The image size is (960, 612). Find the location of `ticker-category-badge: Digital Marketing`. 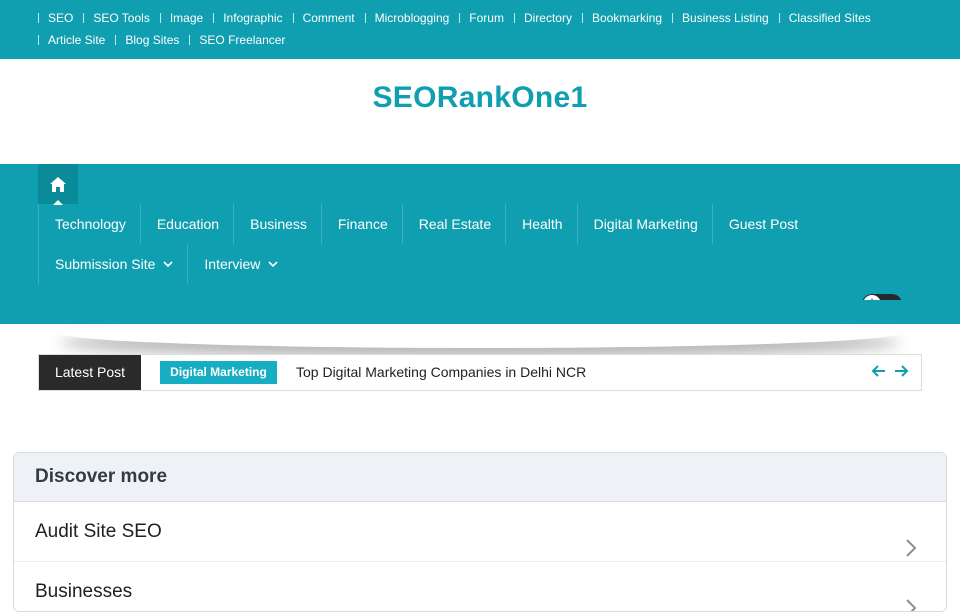

ticker-category-badge: Digital Marketing is located at coordinates (218, 372).